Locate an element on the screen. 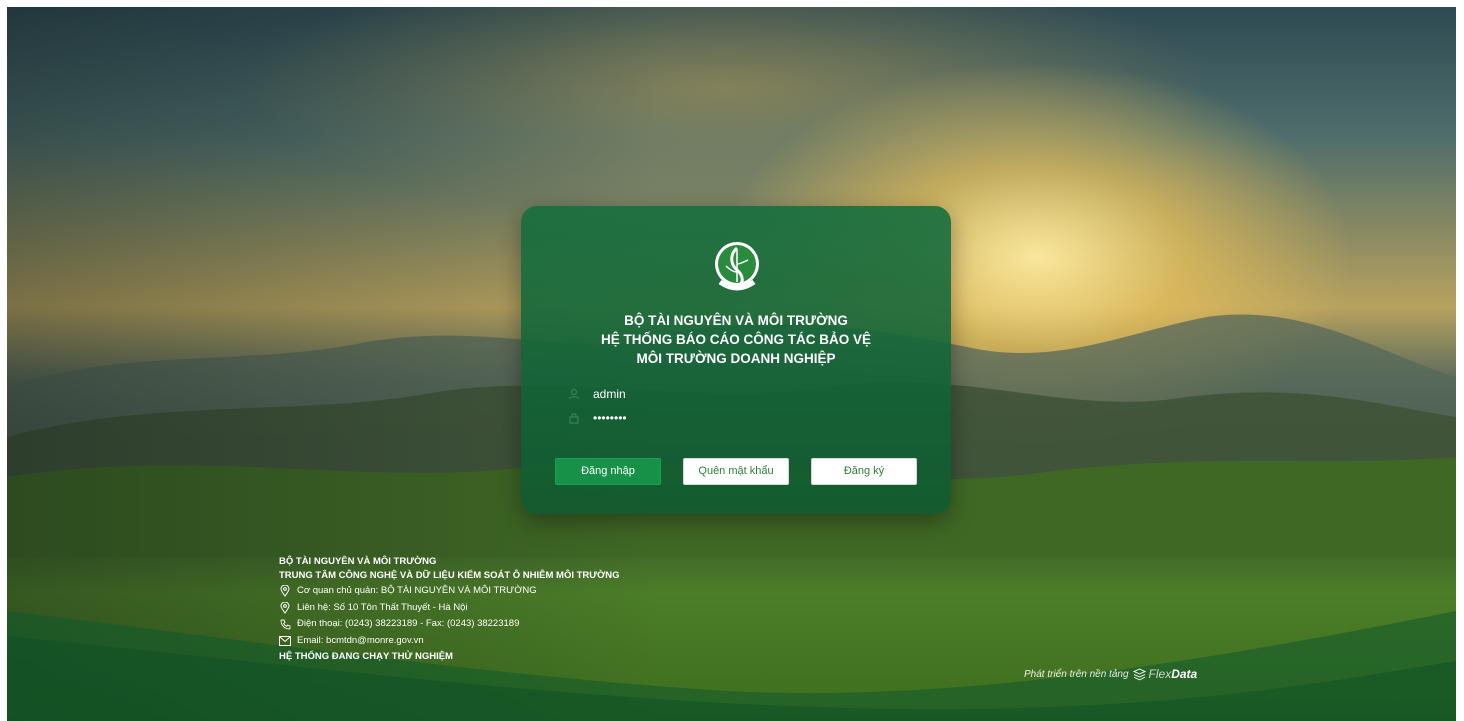 This screenshot has width=1464, height=721. username-input is located at coordinates (743, 394).